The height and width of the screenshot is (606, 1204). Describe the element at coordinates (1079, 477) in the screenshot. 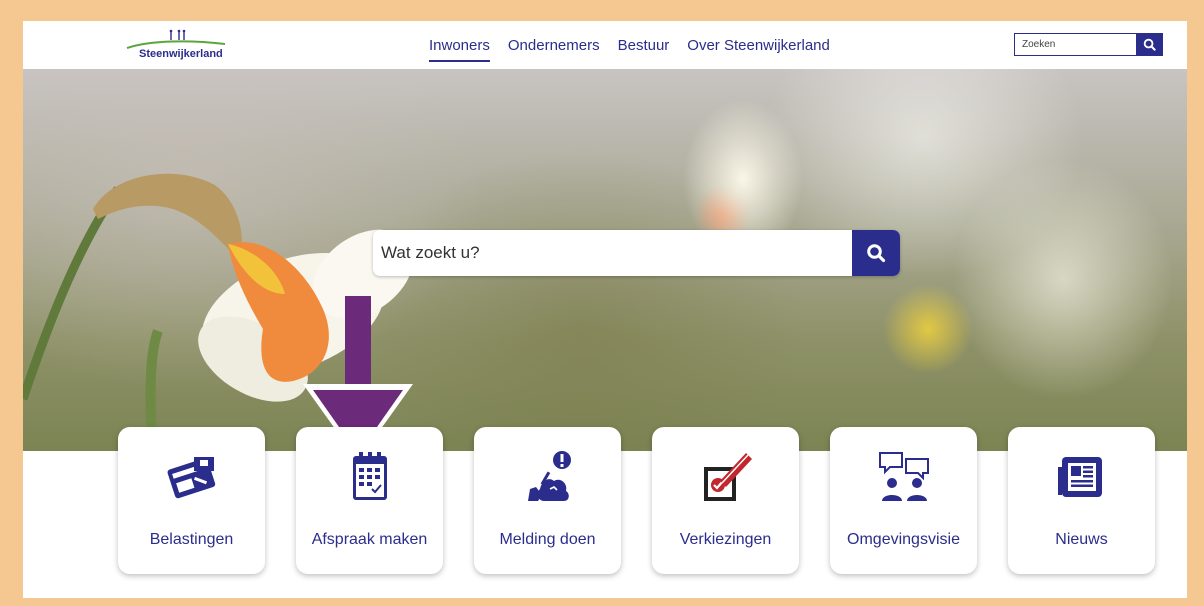

I see `newspaper-icon` at that location.